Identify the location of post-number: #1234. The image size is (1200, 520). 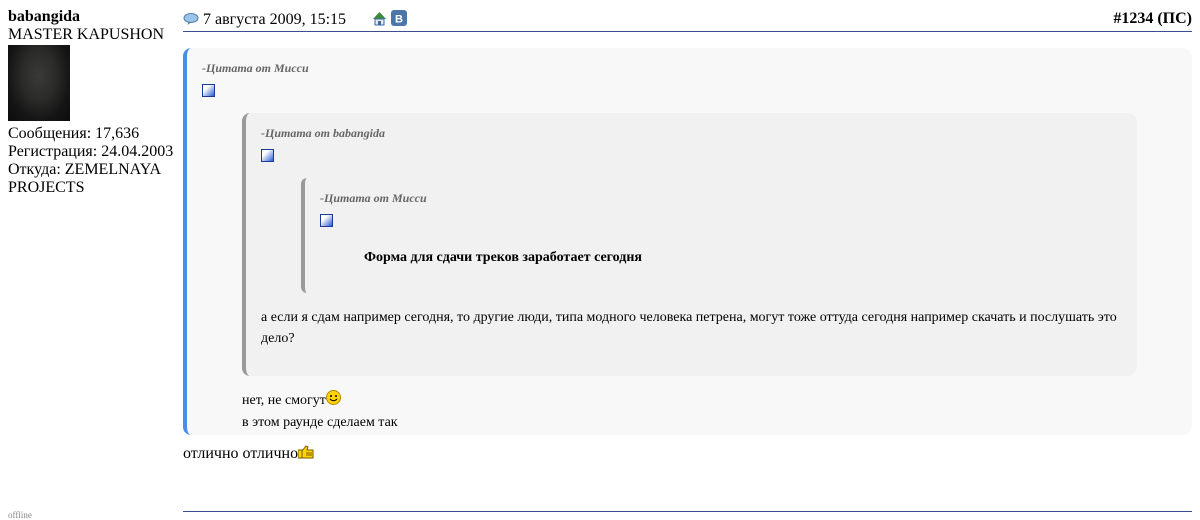
(1133, 18).